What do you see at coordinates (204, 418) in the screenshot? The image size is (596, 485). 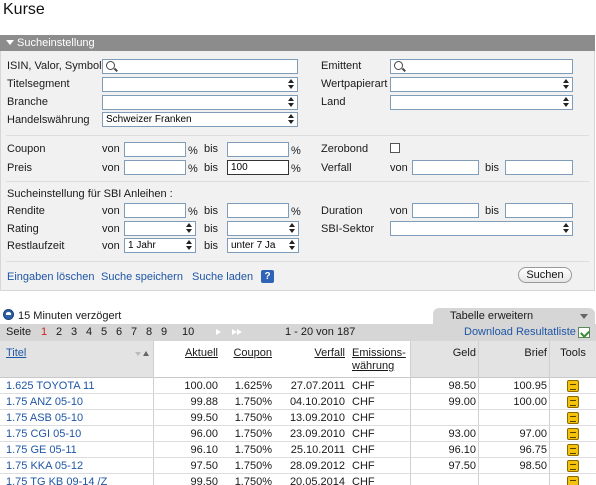 I see `cell-aktuell: 99.50` at bounding box center [204, 418].